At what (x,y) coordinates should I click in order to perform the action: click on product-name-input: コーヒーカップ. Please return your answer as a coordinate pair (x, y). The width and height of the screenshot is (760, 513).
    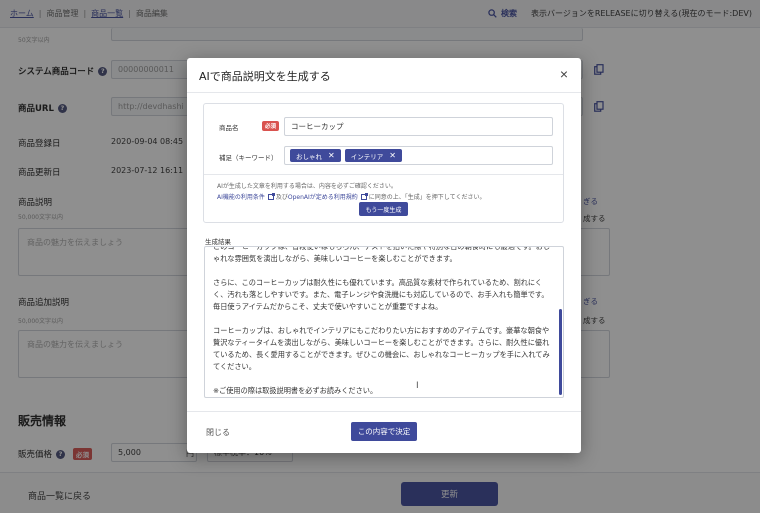
    Looking at the image, I should click on (418, 126).